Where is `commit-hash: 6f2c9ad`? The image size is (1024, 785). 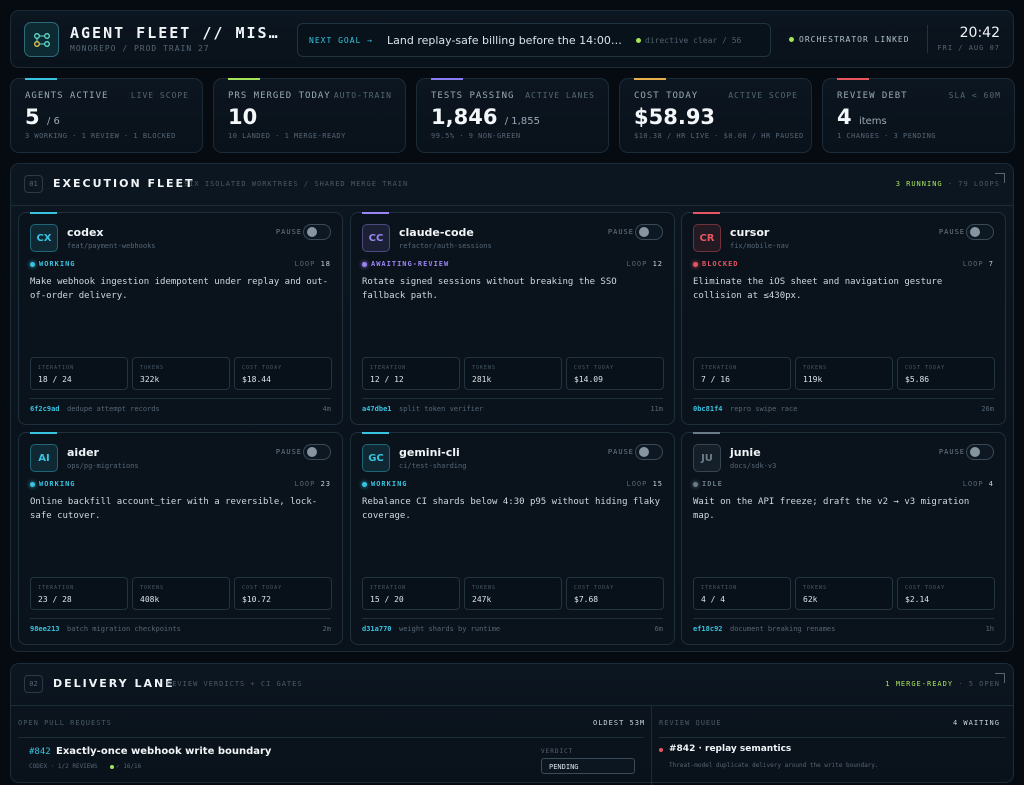 commit-hash: 6f2c9ad is located at coordinates (45, 409).